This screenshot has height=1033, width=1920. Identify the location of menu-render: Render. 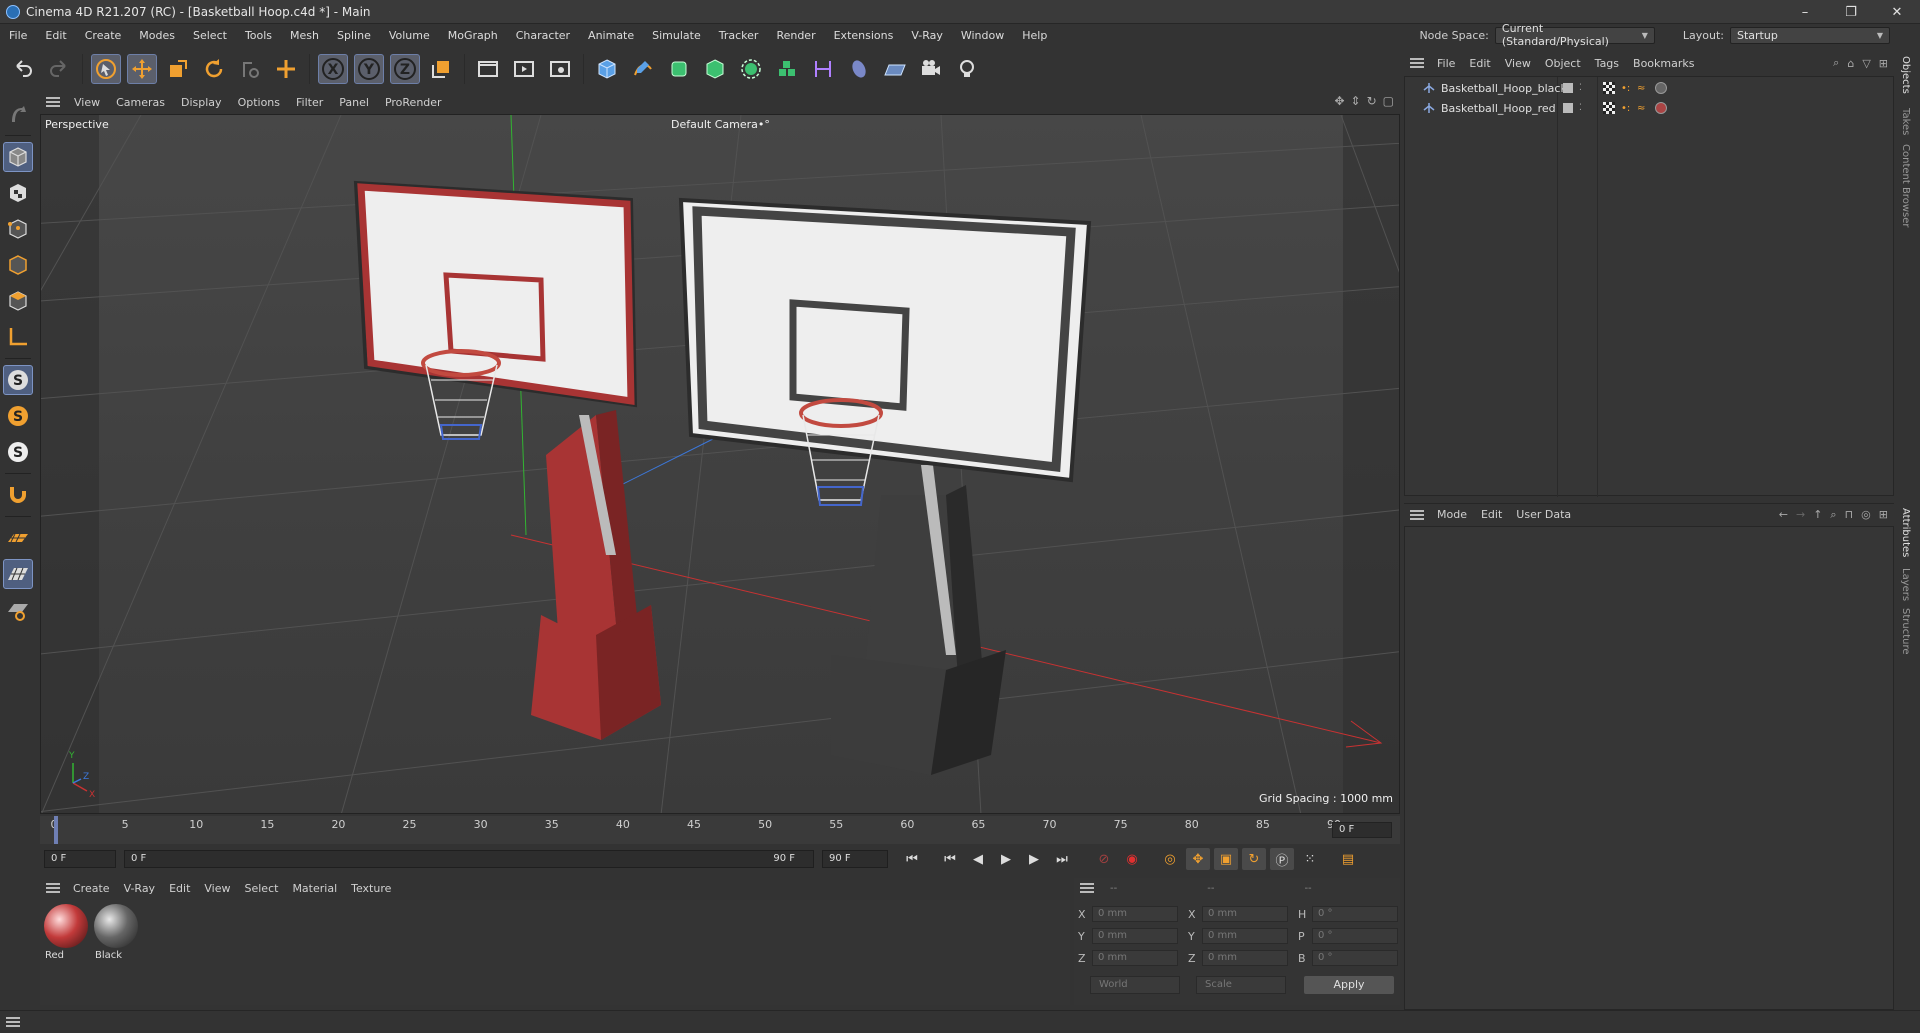
(795, 35).